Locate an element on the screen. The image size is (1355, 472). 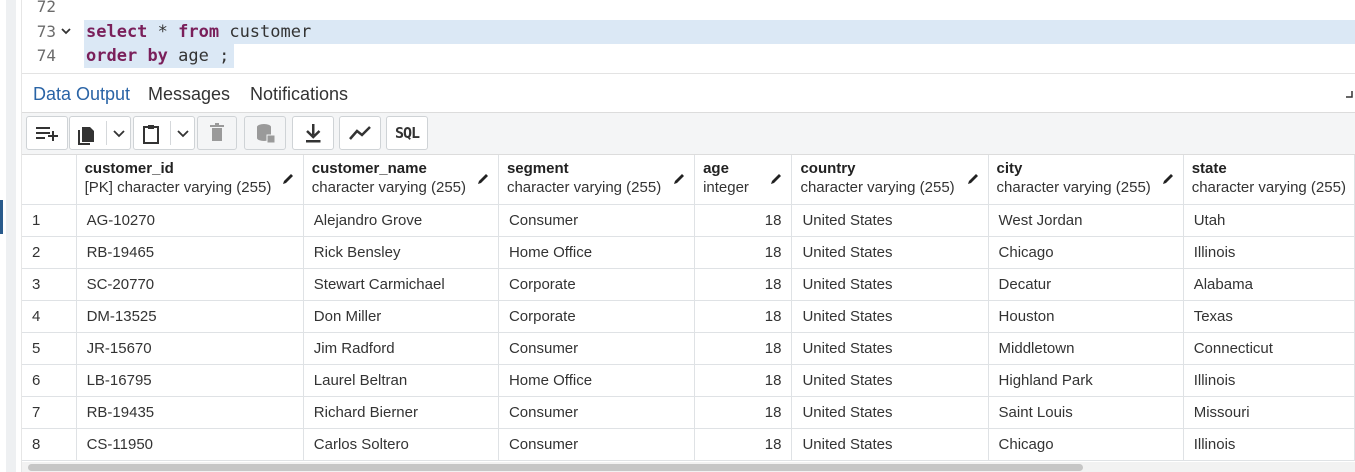
cell: RB-19435 is located at coordinates (190, 412).